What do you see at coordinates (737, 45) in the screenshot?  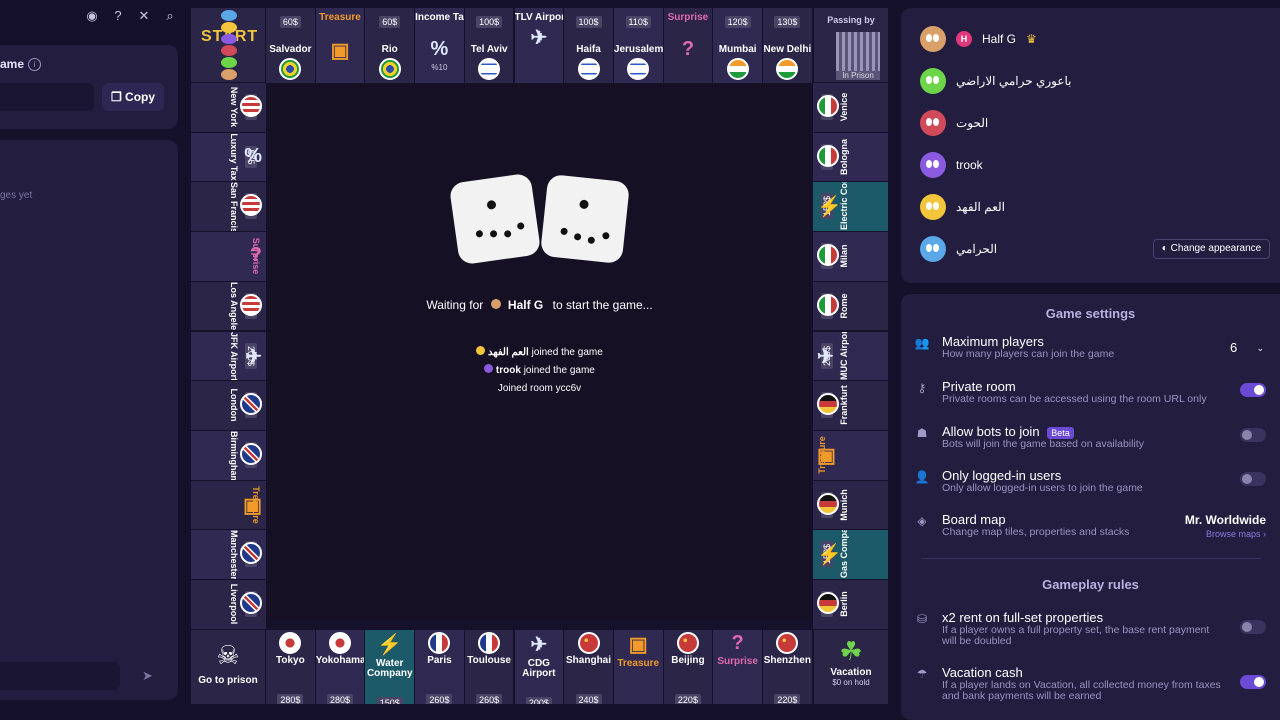 I see `tile-mumbai: 120$ Mumbai` at bounding box center [737, 45].